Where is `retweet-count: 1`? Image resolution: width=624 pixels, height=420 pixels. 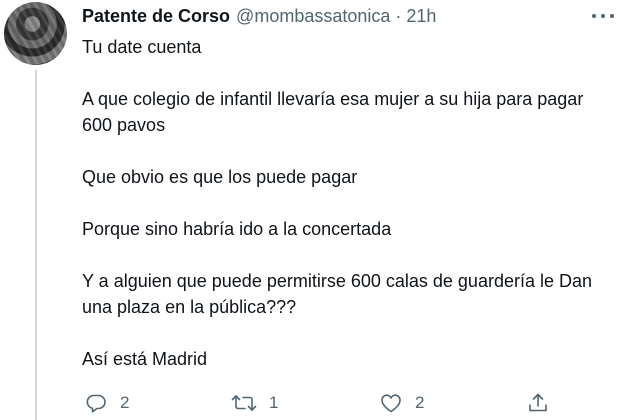 retweet-count: 1 is located at coordinates (274, 402).